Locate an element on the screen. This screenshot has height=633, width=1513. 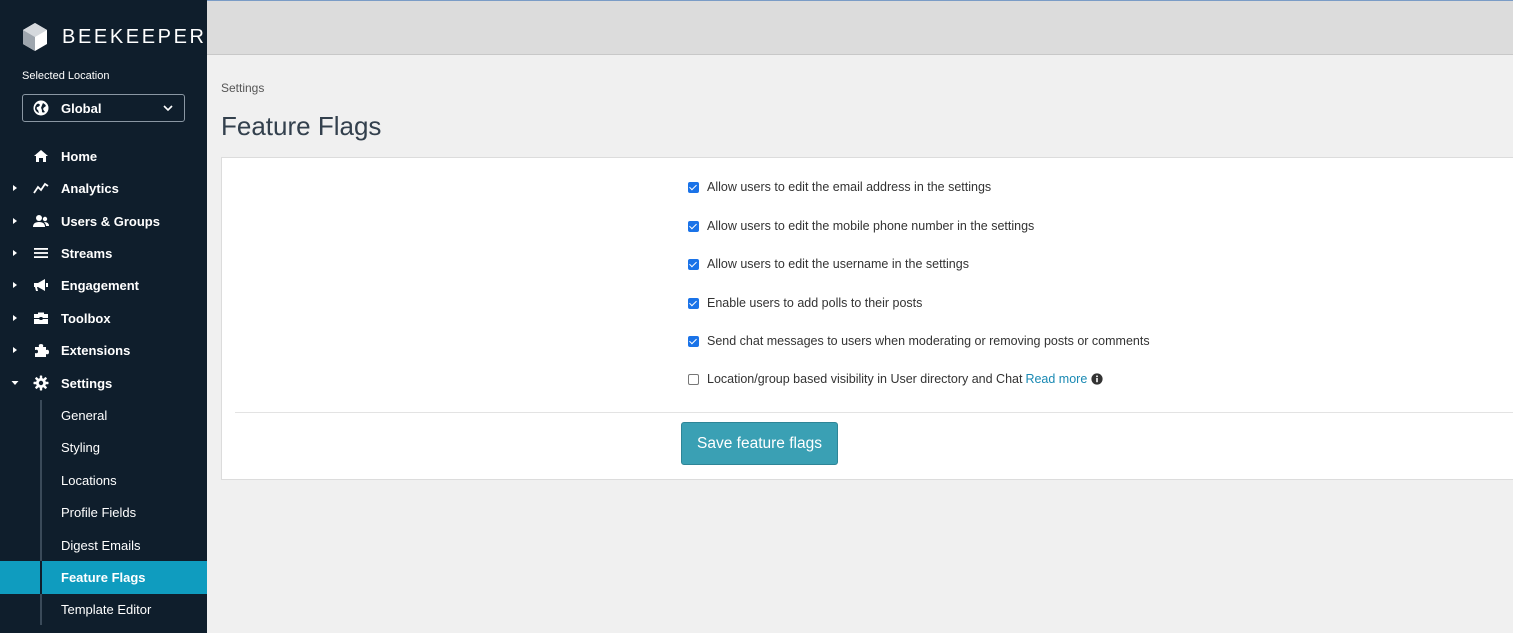
nav-item-streams: Streams is located at coordinates (103, 253).